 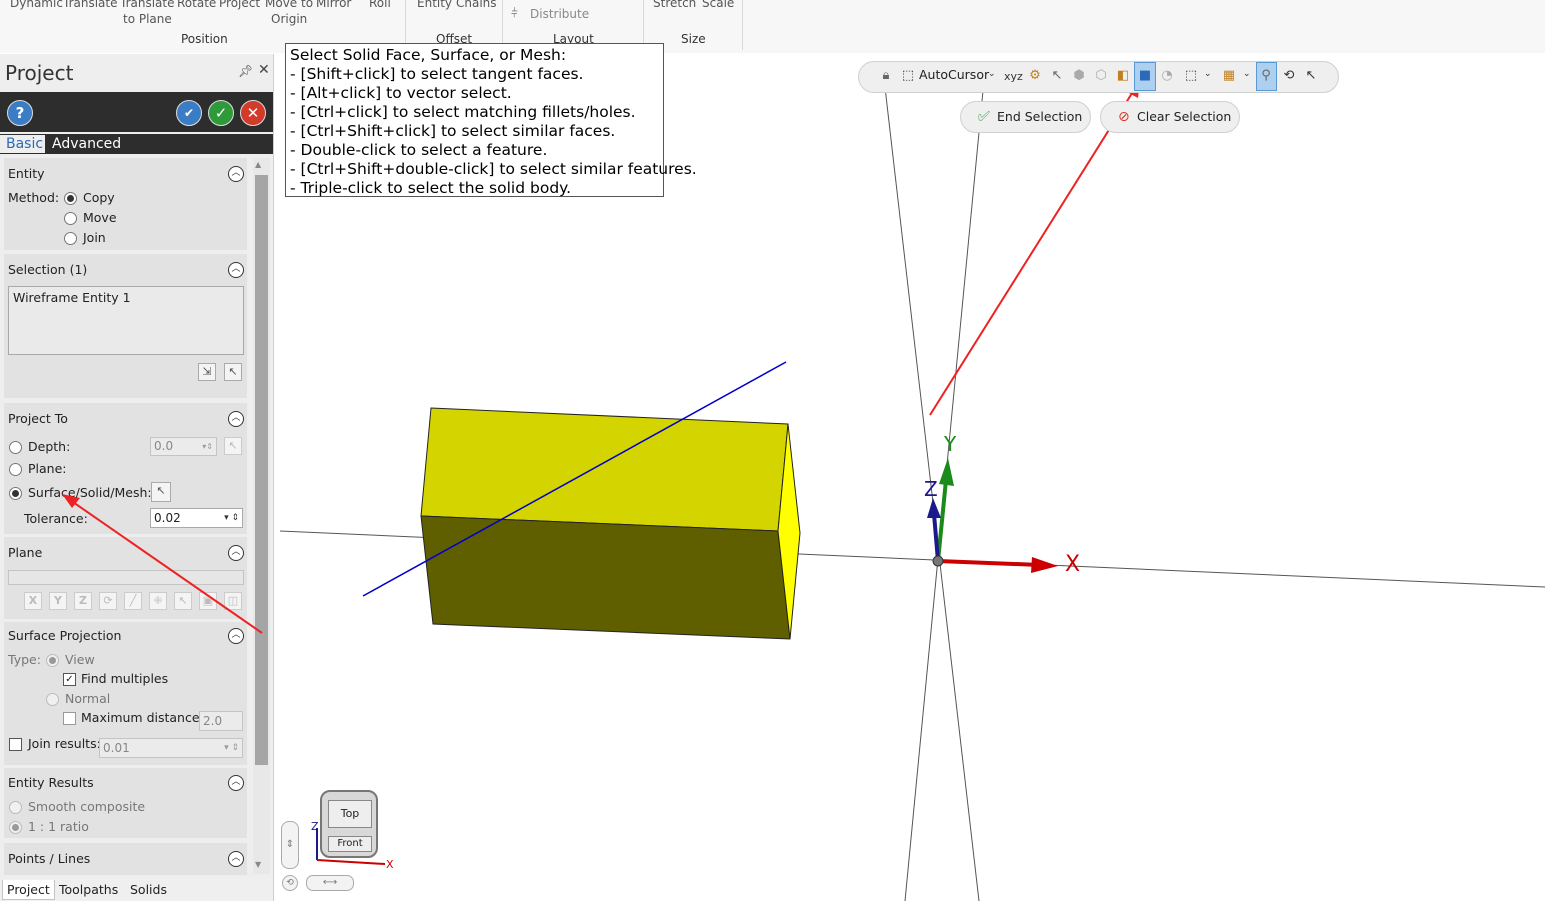 I want to click on unselect-icon: ↖, so click(x=1311, y=75).